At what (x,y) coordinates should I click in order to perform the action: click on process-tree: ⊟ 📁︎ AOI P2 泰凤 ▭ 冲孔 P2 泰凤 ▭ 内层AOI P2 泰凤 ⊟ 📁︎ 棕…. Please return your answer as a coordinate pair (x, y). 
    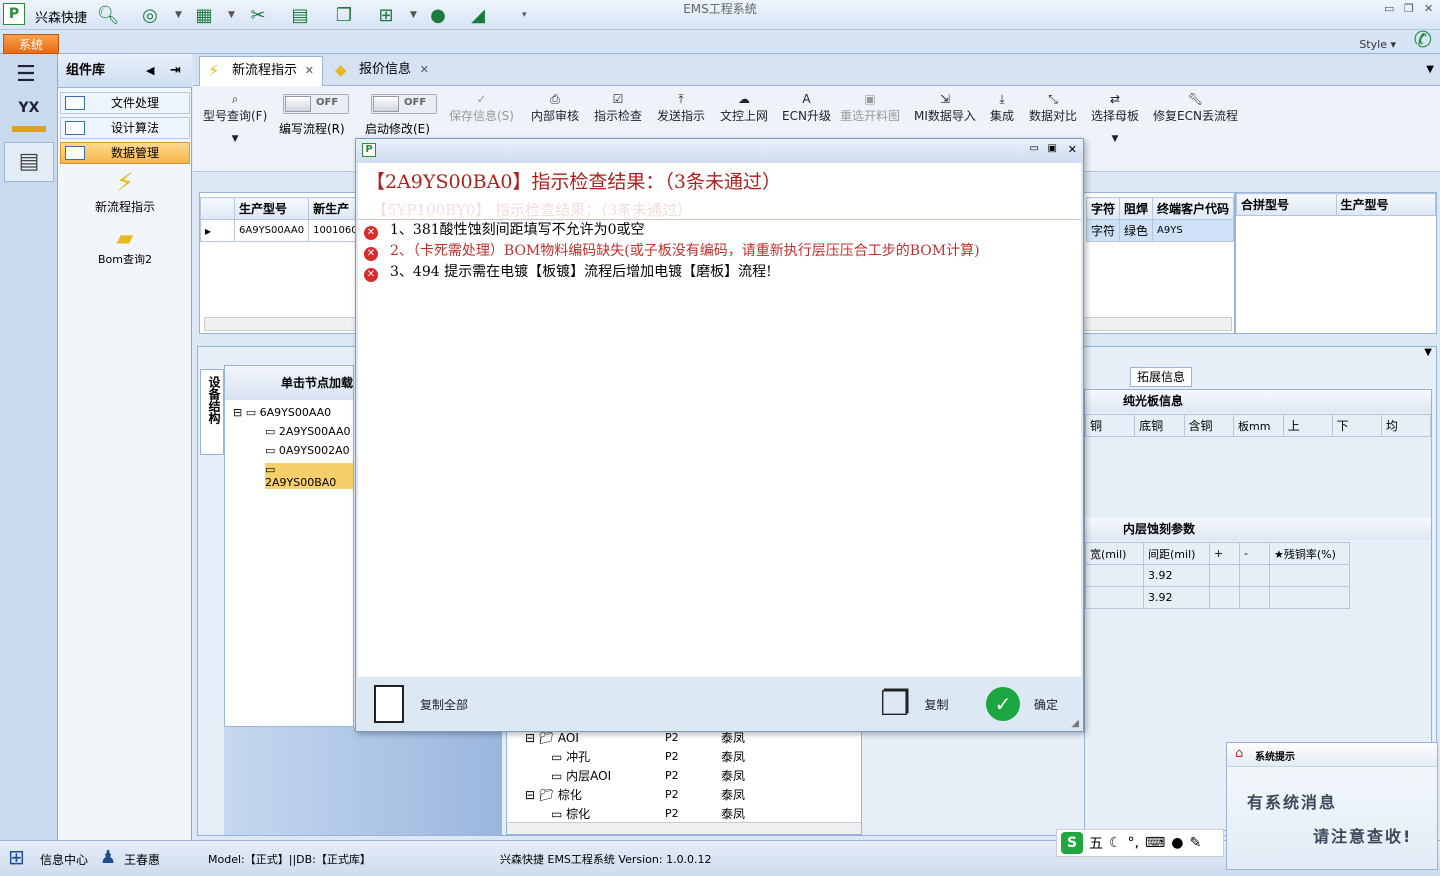
    Looking at the image, I should click on (684, 781).